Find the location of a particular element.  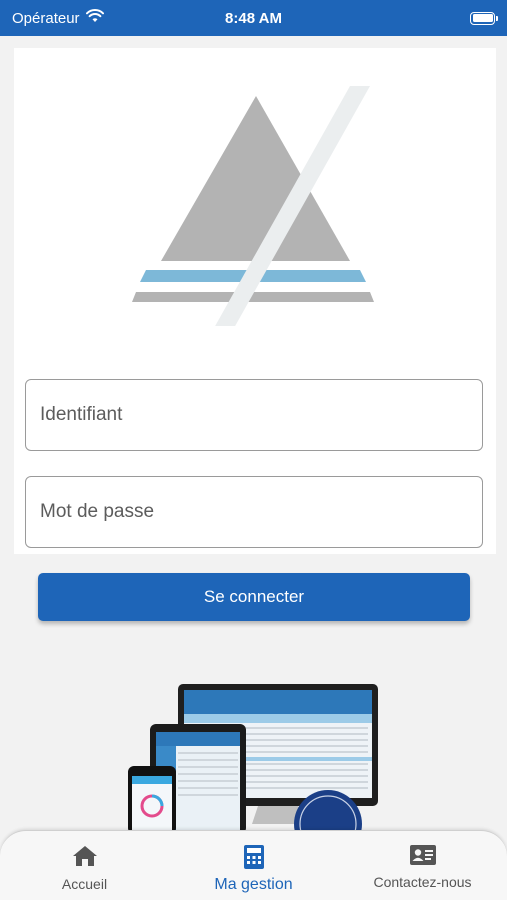

contact-card-icon is located at coordinates (422, 857).